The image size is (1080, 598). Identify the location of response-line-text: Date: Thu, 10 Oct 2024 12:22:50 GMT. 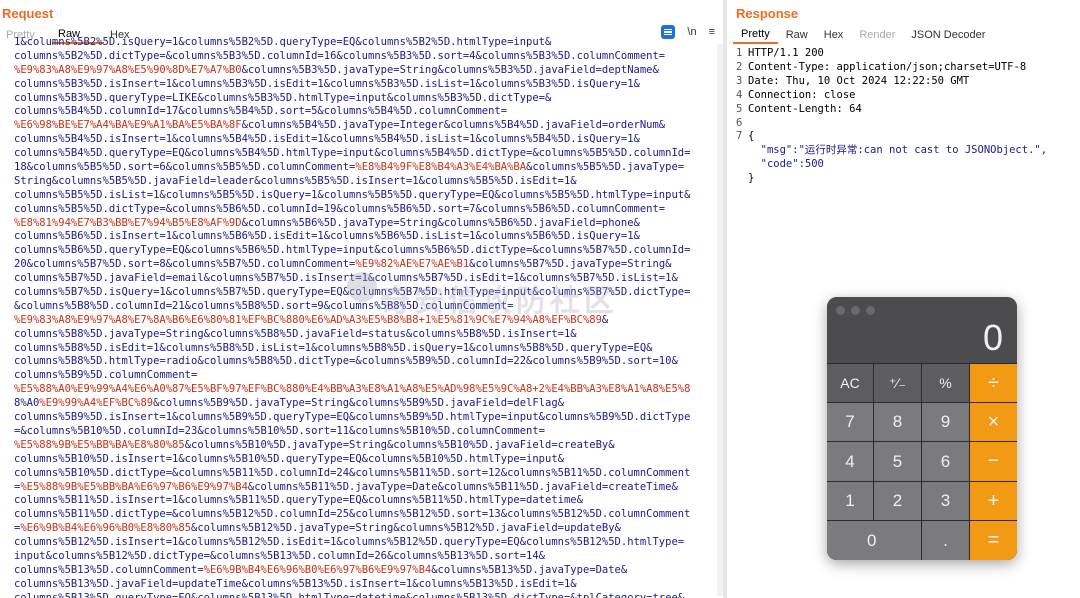
(859, 80).